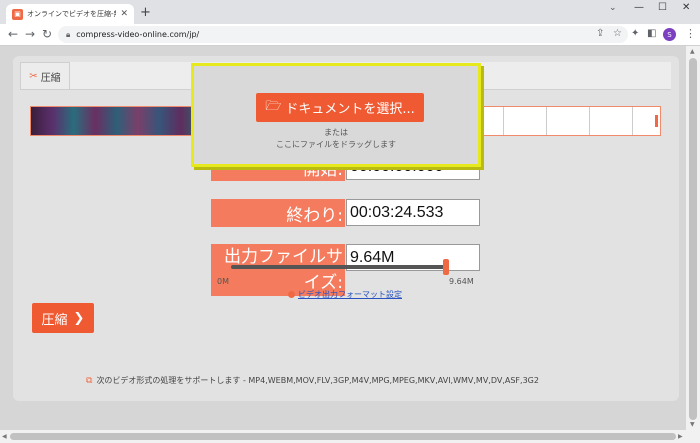  Describe the element at coordinates (461, 281) in the screenshot. I see `slider-max-label: 9.64M` at that location.